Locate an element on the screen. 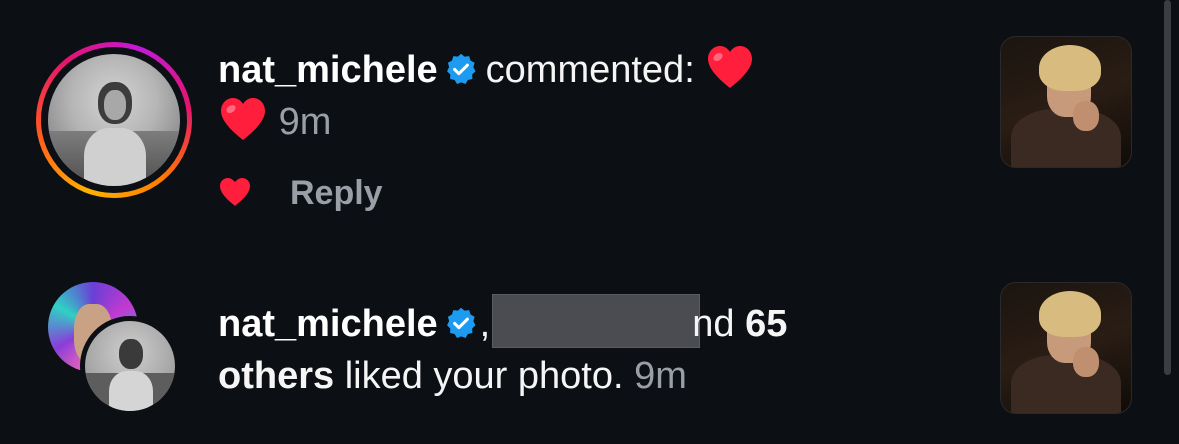 The width and height of the screenshot is (1179, 444). avatar-group-front-body is located at coordinates (131, 391).